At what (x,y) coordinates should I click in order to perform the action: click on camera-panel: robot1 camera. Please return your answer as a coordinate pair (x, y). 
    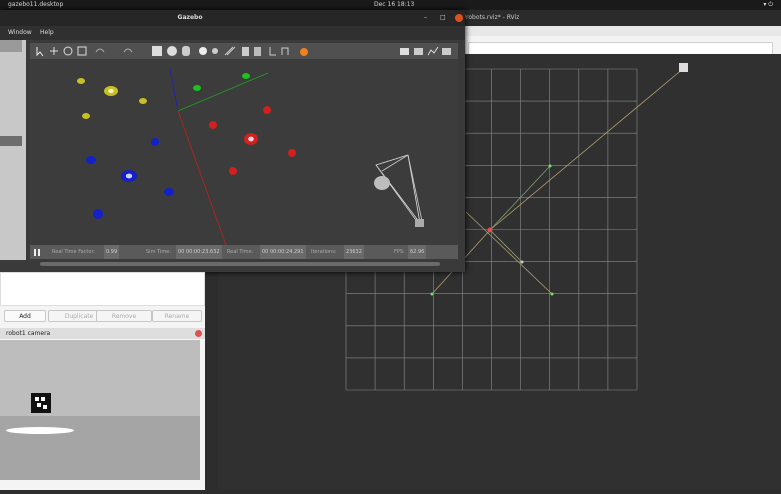
    Looking at the image, I should click on (102, 409).